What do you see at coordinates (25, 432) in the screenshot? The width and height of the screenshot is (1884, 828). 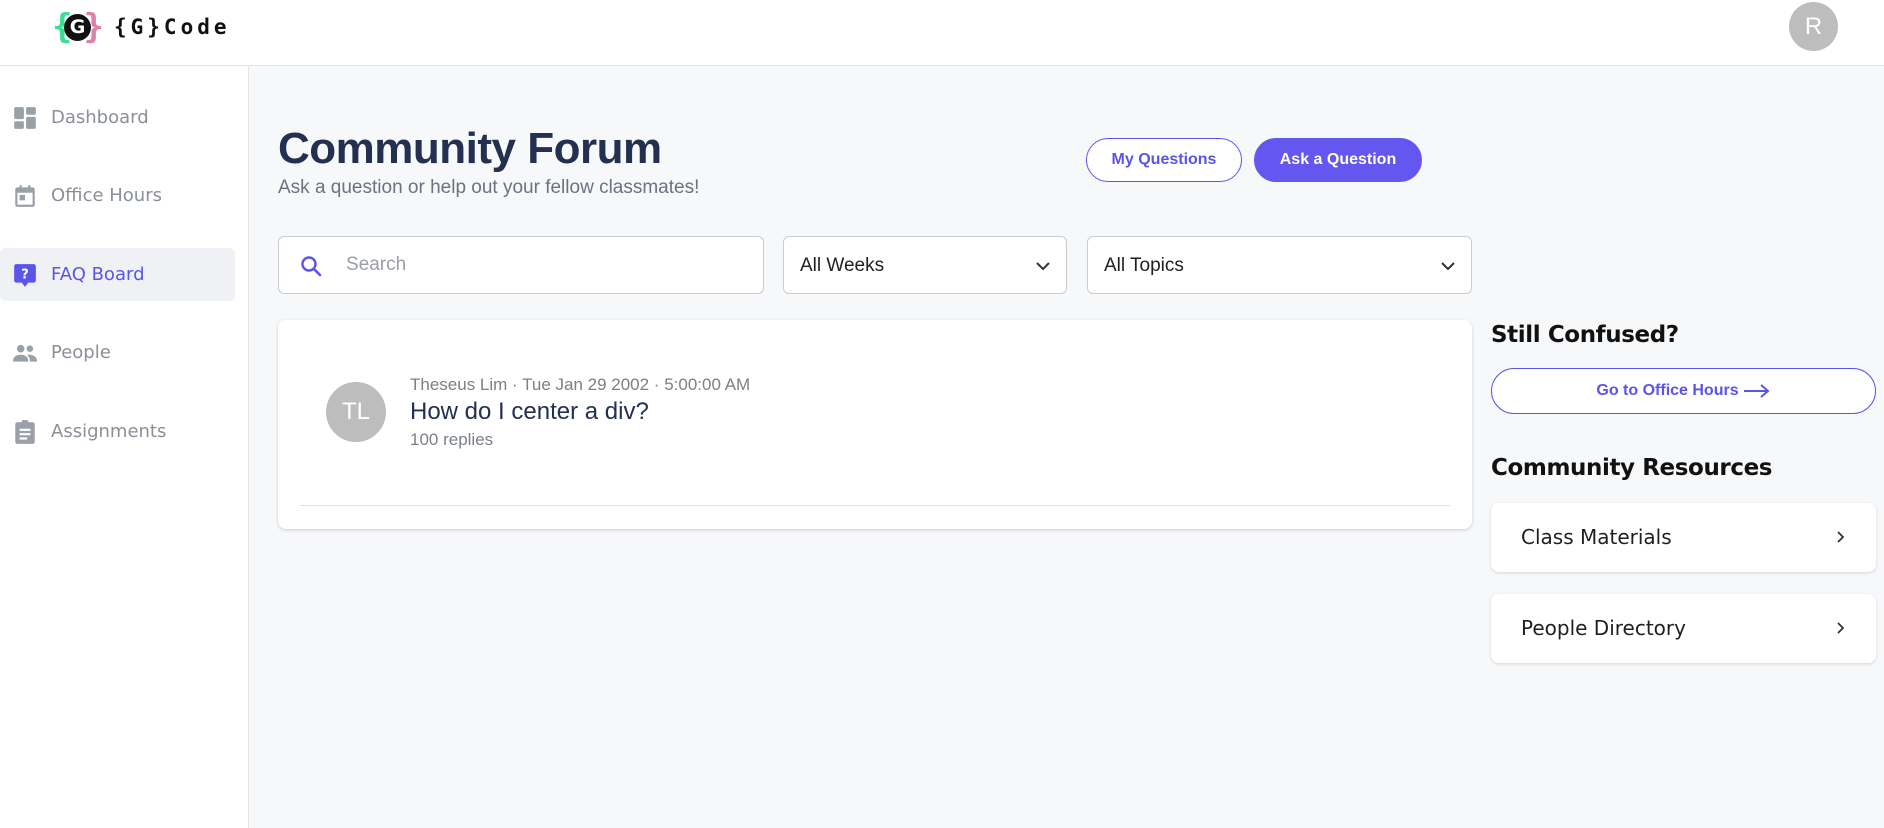 I see `clipboard-icon` at bounding box center [25, 432].